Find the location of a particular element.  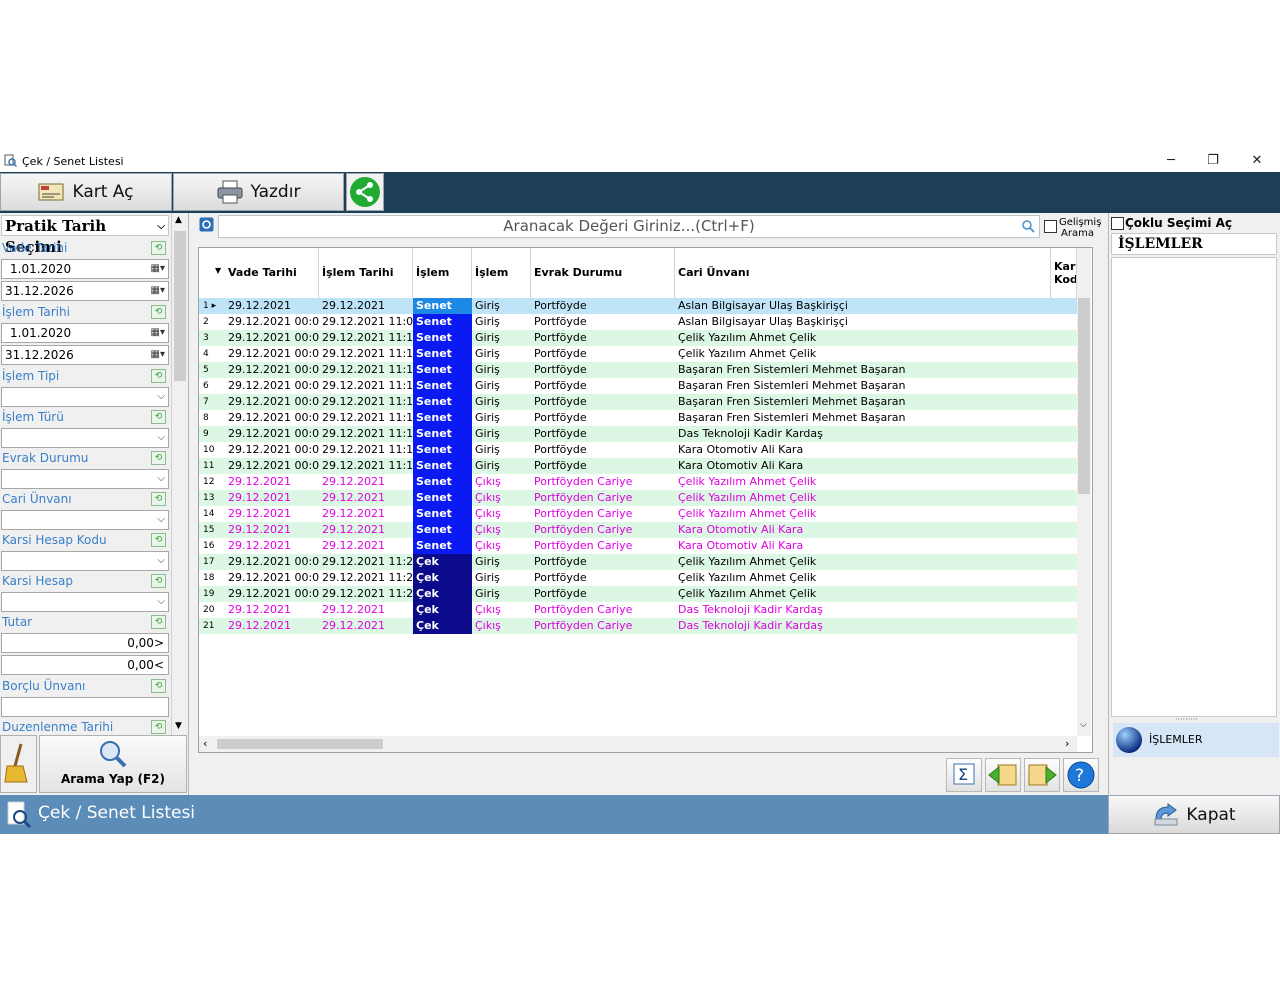

close-window-button: ✕ is located at coordinates (1257, 161).